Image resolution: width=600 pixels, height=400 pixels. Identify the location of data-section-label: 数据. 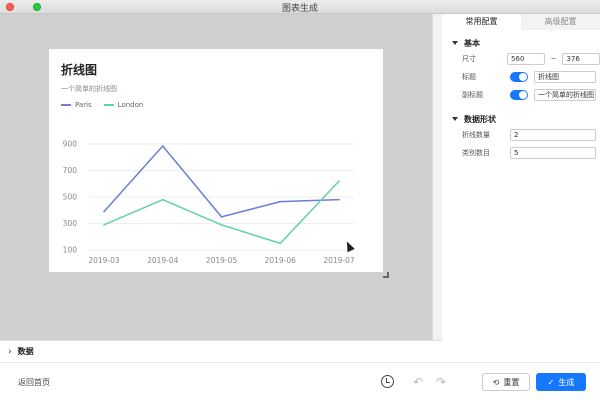
(25, 351).